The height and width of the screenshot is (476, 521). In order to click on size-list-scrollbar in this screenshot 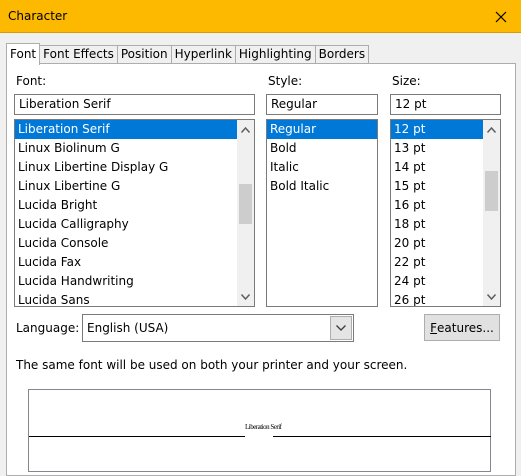, I will do `click(491, 213)`.